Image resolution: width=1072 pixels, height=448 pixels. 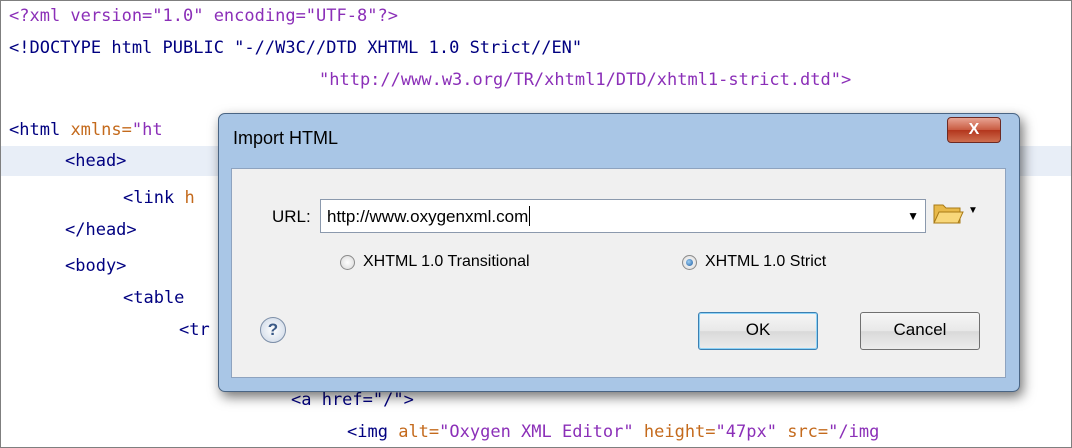 I want to click on attribute-value: "47px", so click(x=746, y=432).